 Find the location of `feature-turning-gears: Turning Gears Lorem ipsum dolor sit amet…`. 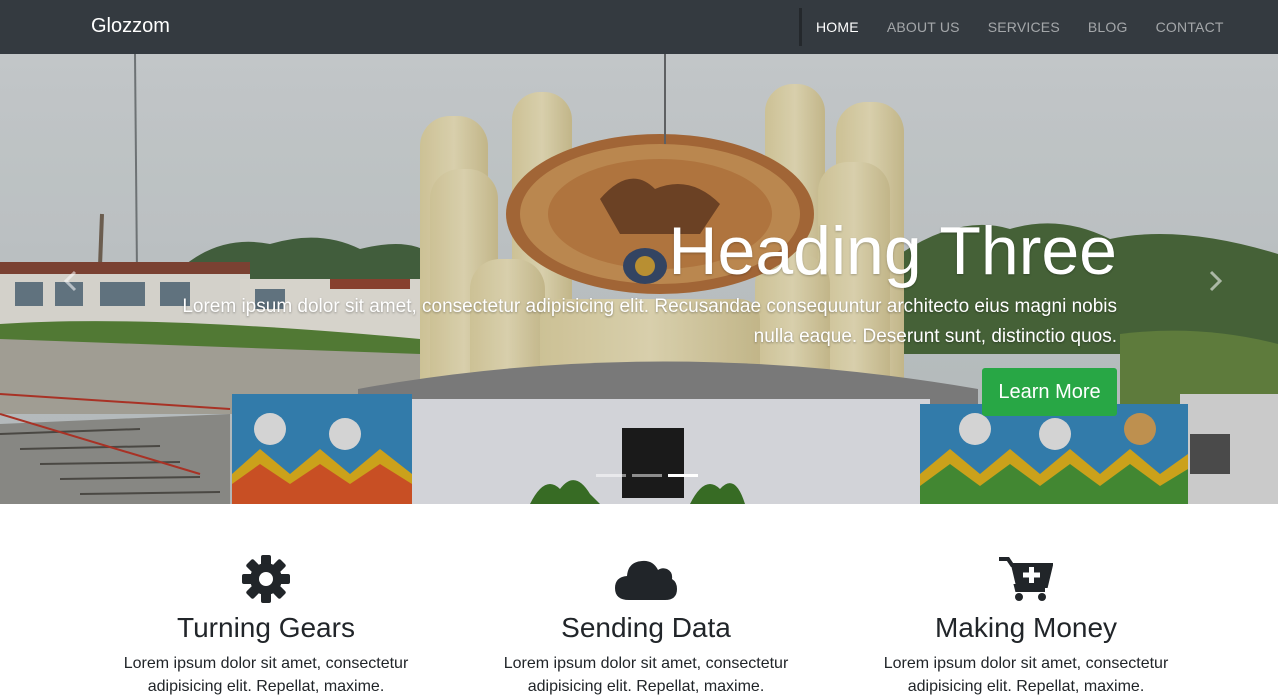

feature-turning-gears: Turning Gears Lorem ipsum dolor sit amet… is located at coordinates (266, 624).